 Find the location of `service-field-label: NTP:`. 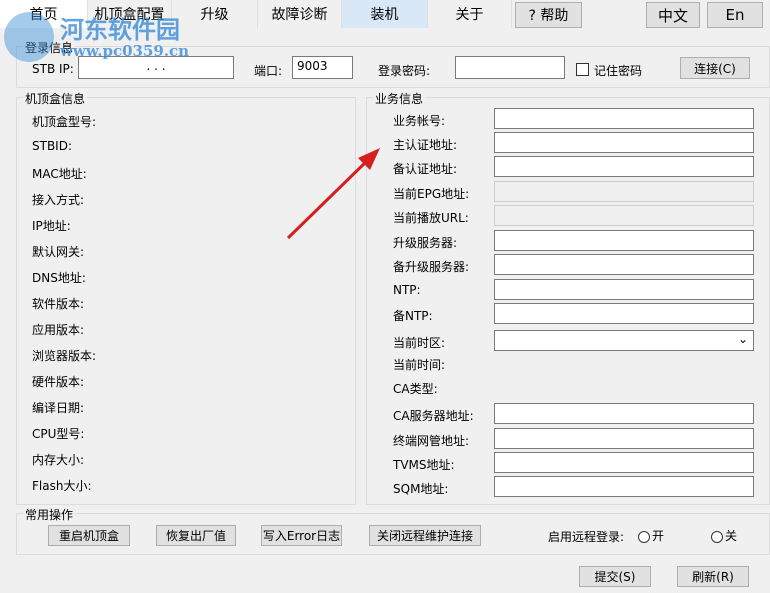

service-field-label: NTP: is located at coordinates (407, 290).